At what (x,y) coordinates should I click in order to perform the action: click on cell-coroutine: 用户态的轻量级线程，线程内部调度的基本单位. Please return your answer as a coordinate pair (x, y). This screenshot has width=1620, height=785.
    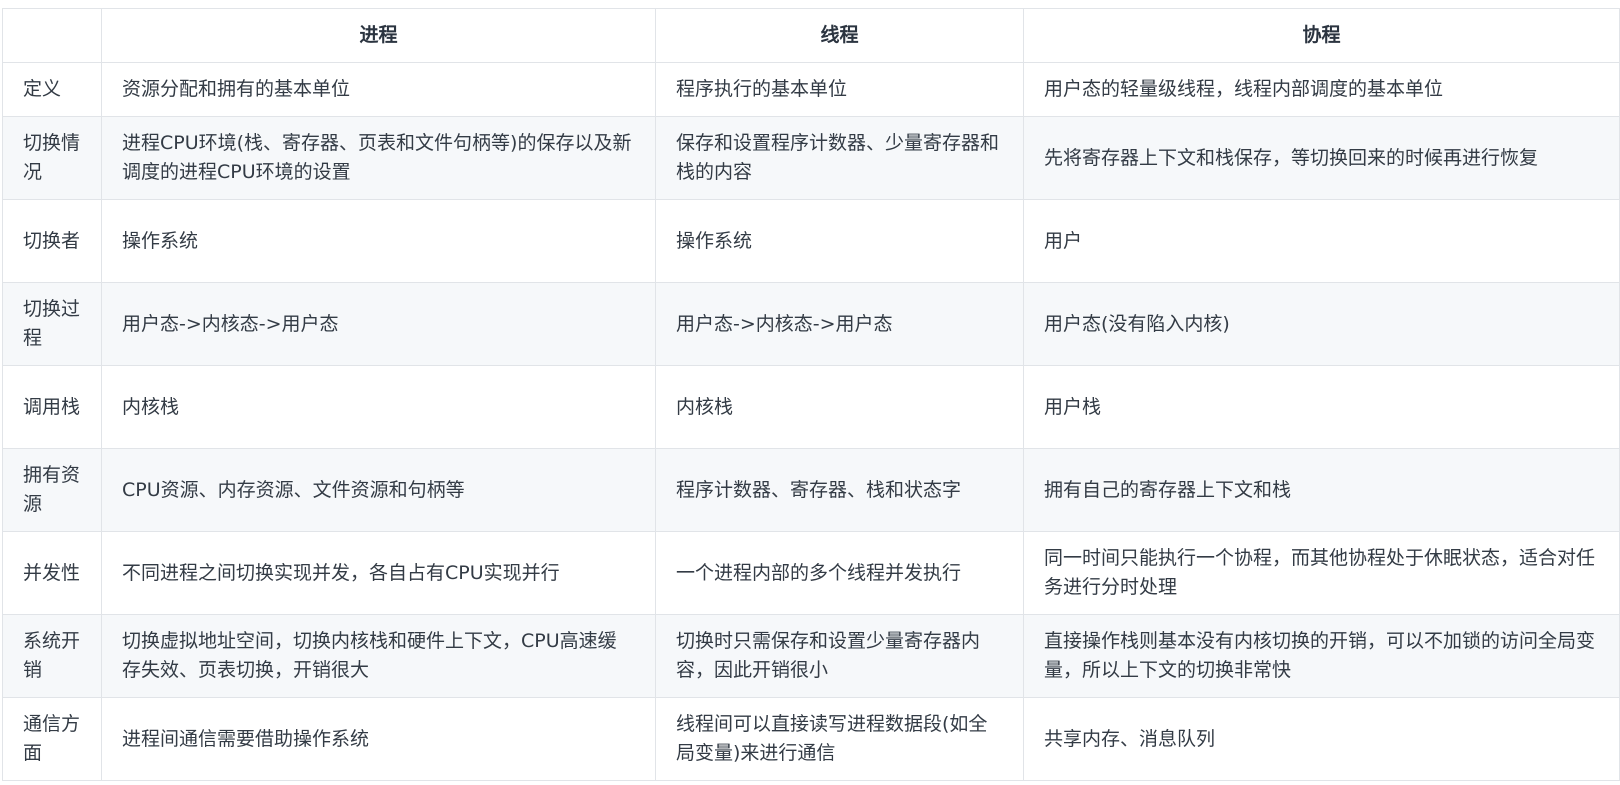
    Looking at the image, I should click on (1321, 89).